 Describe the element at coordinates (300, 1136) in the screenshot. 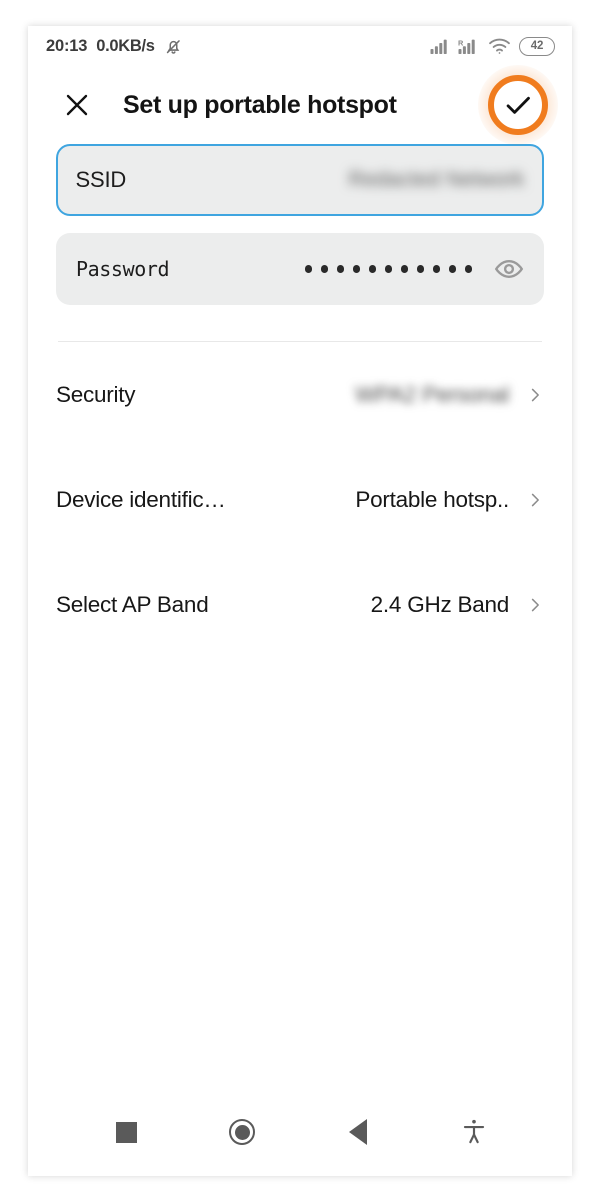

I see `system-navigation-bar` at that location.